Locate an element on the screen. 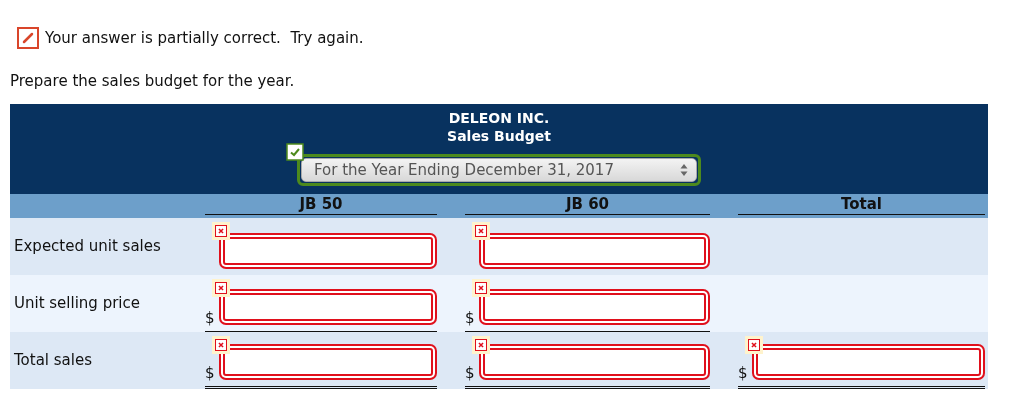 The height and width of the screenshot is (416, 1024). row-label: Total sales is located at coordinates (53, 361).